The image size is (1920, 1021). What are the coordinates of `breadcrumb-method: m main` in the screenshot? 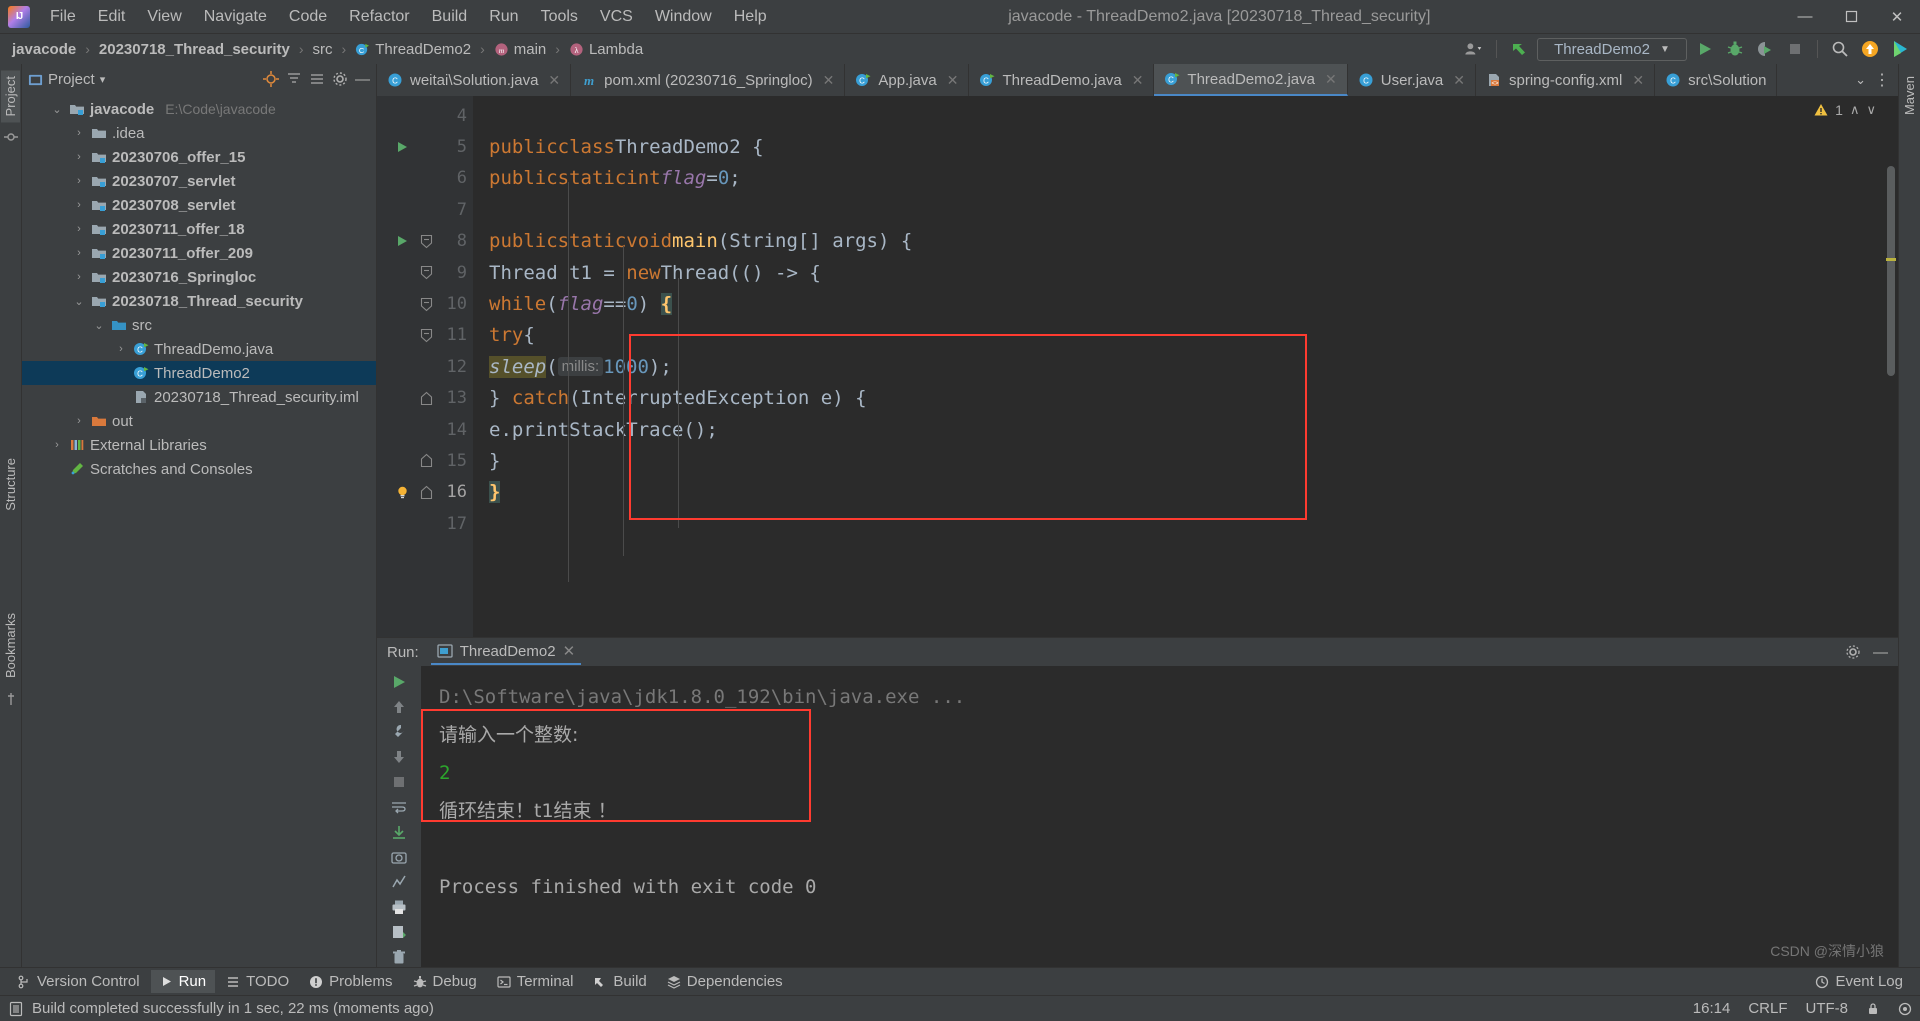 It's located at (520, 49).